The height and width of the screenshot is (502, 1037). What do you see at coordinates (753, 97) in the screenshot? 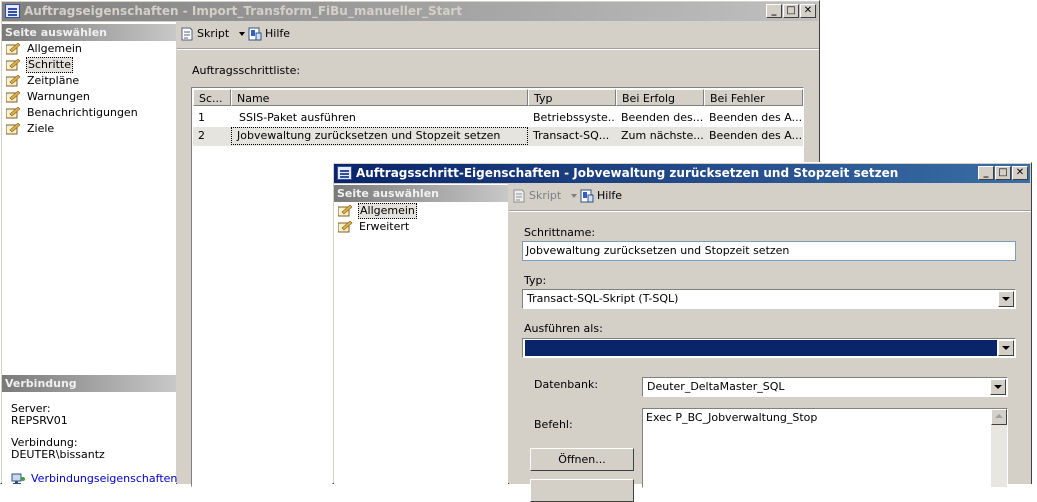
I see `column-header-on-failure: Bei Fehler` at bounding box center [753, 97].